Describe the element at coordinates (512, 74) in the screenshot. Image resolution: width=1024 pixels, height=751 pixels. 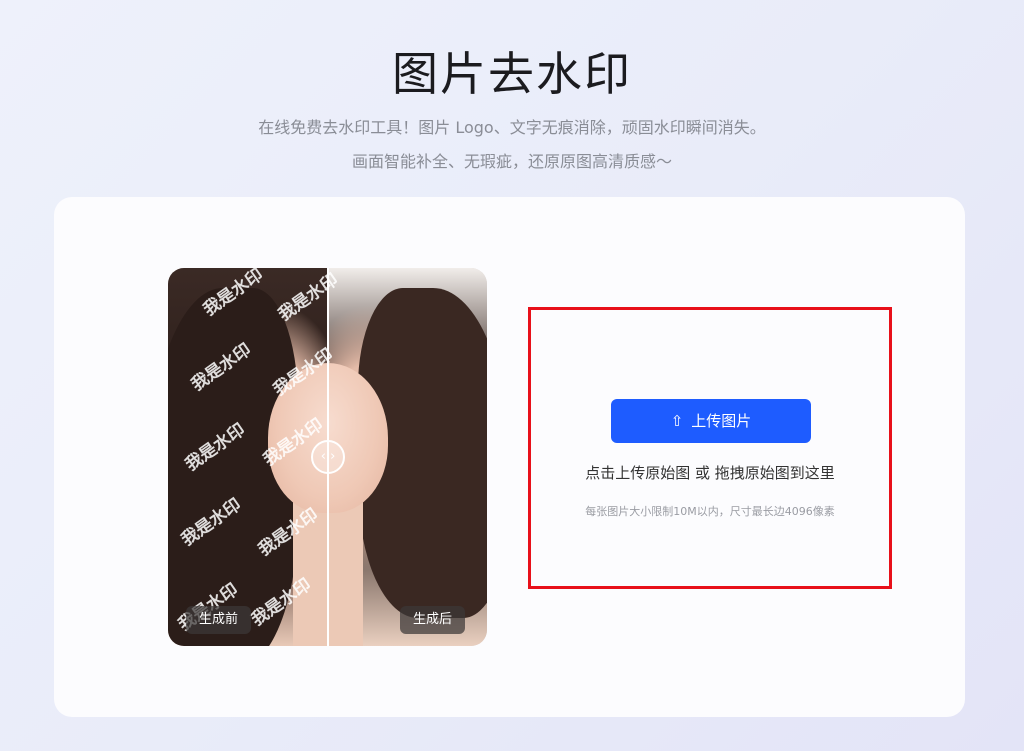
I see `page-title: 图片去水印` at that location.